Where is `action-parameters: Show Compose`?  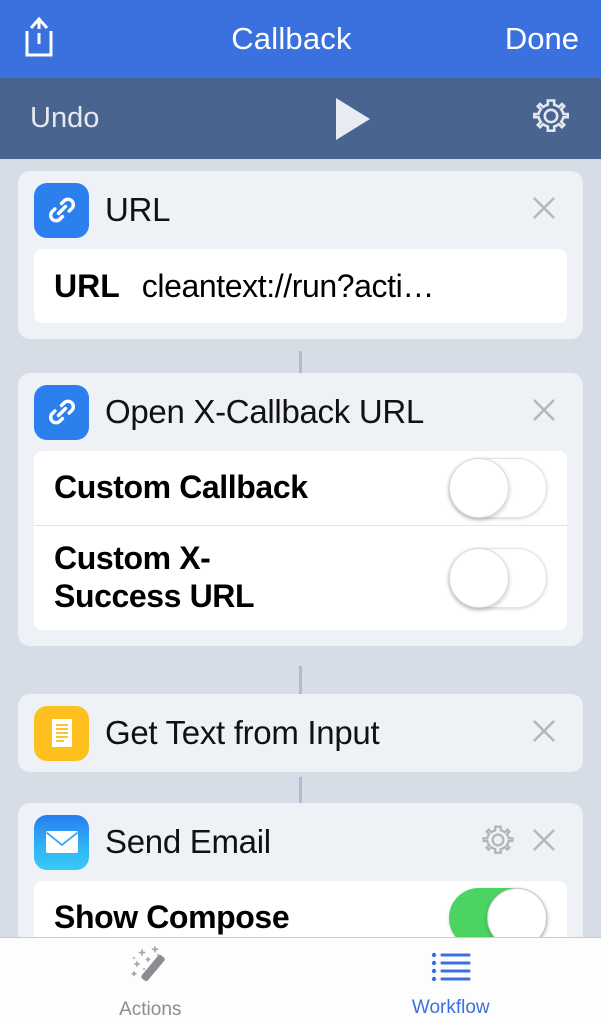 action-parameters: Show Compose is located at coordinates (300, 909).